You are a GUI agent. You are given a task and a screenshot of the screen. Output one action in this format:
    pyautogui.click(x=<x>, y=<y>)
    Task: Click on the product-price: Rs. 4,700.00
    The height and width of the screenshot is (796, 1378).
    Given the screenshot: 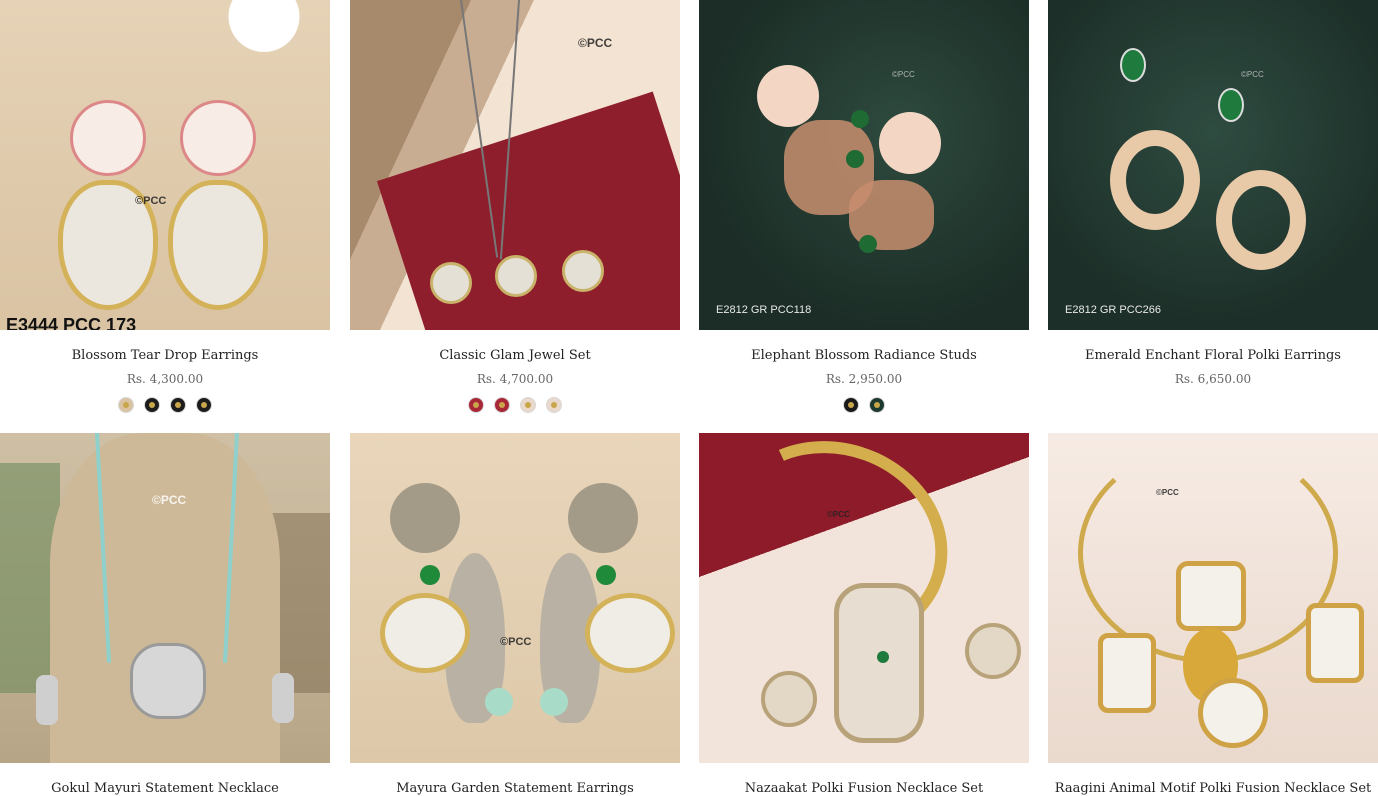 What is the action you would take?
    pyautogui.click(x=515, y=379)
    